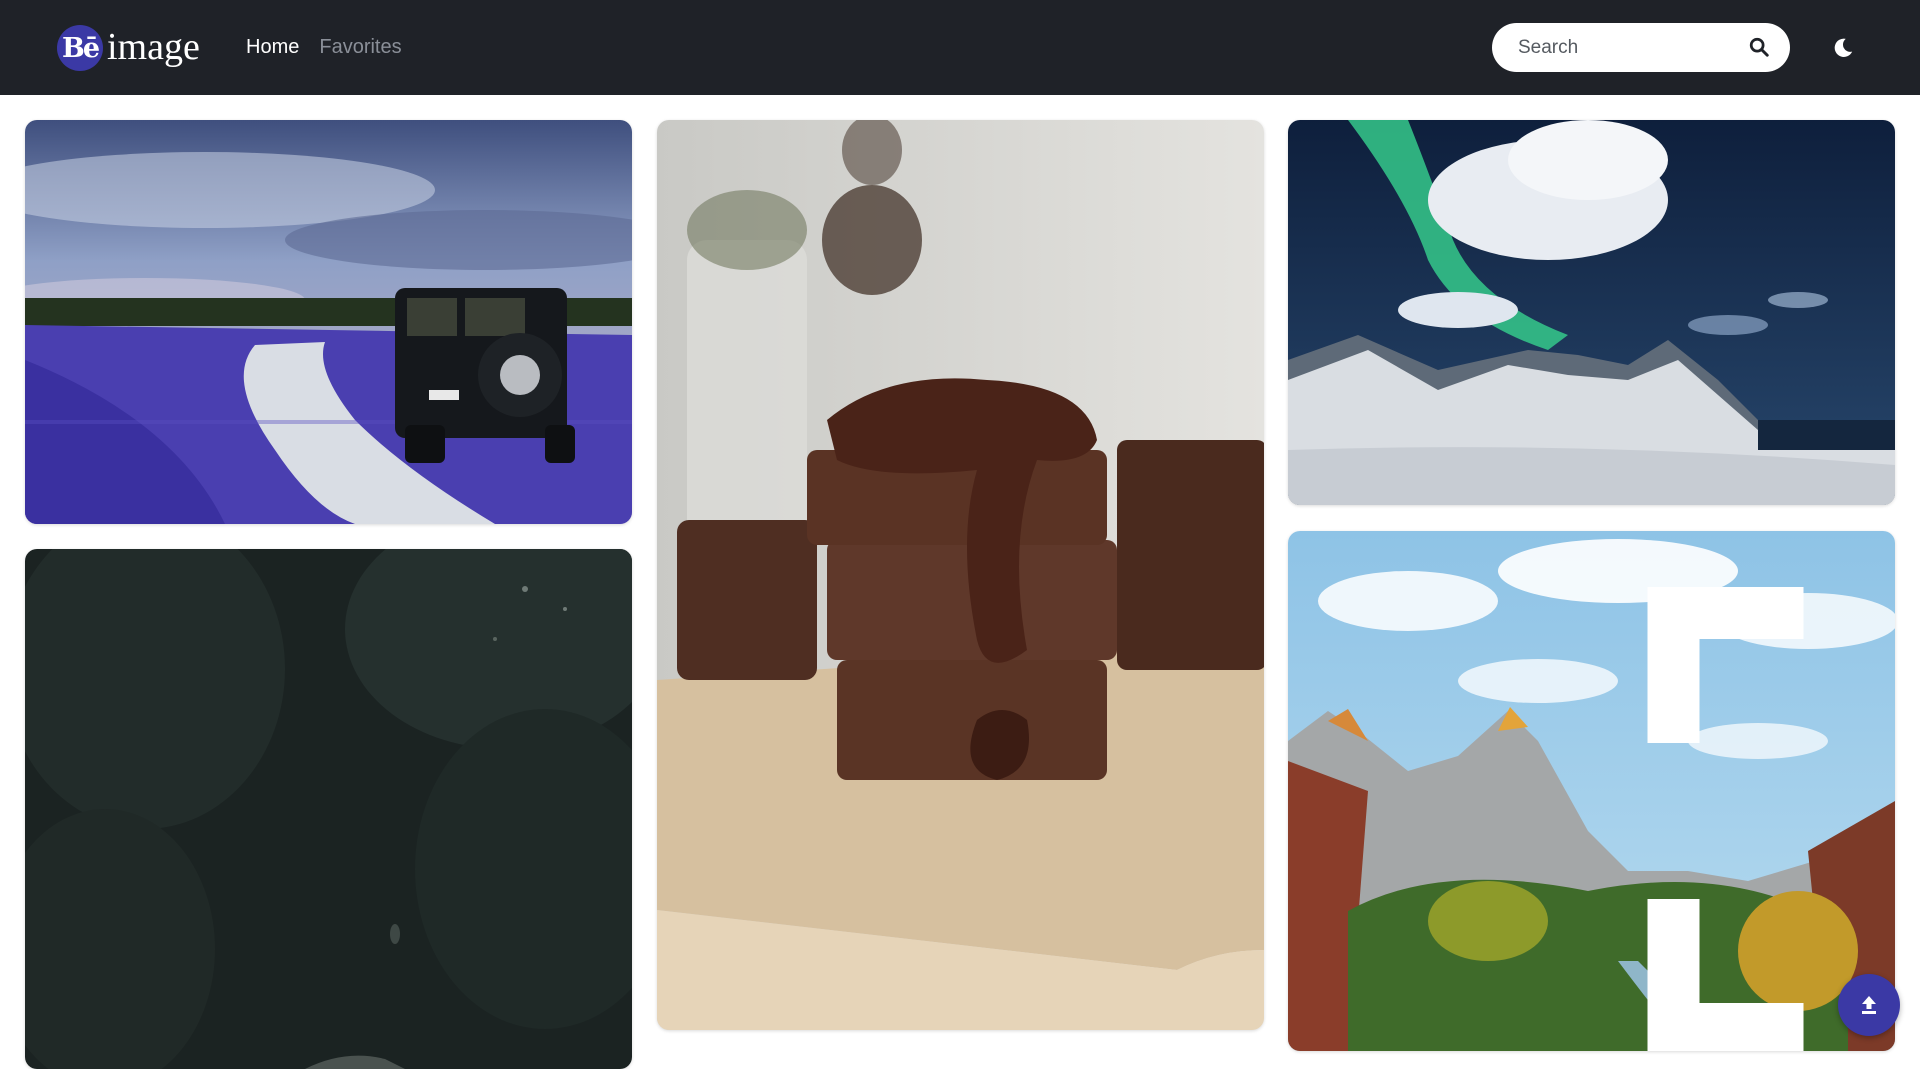 The image size is (1920, 1069). Describe the element at coordinates (80, 48) in the screenshot. I see `logo-badge: Bē` at that location.